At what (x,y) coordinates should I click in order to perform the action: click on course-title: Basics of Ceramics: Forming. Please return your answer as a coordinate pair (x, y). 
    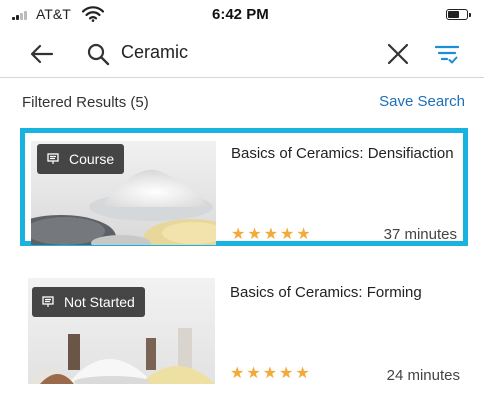
    Looking at the image, I should click on (326, 292).